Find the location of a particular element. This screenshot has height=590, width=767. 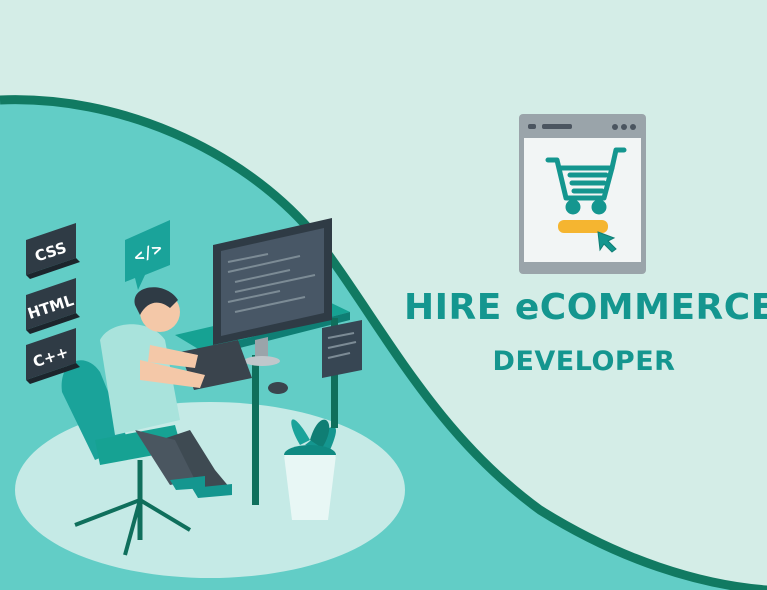

mouse is located at coordinates (278, 388).